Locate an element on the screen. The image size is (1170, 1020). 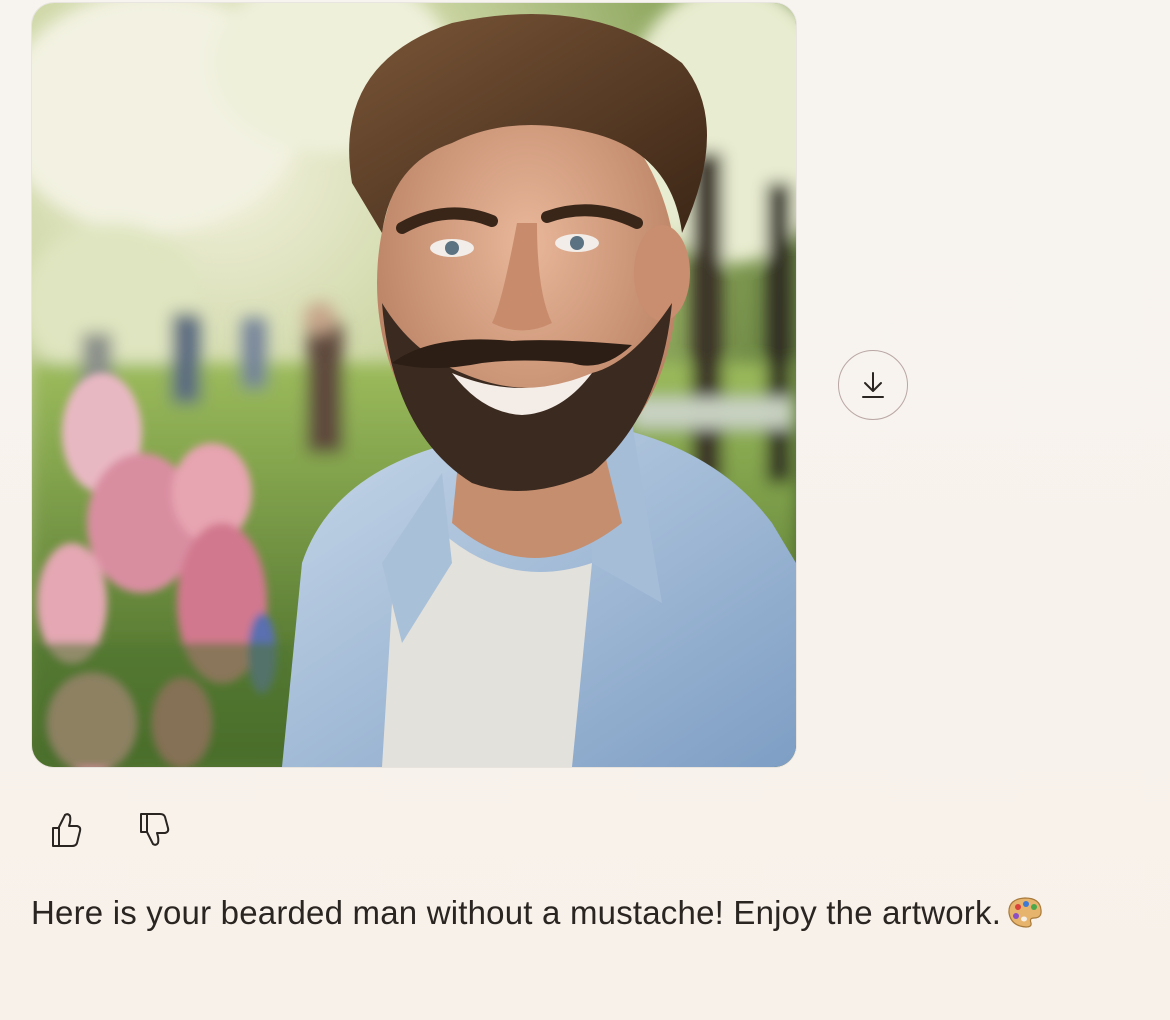
feedback-bar is located at coordinates (110, 830).